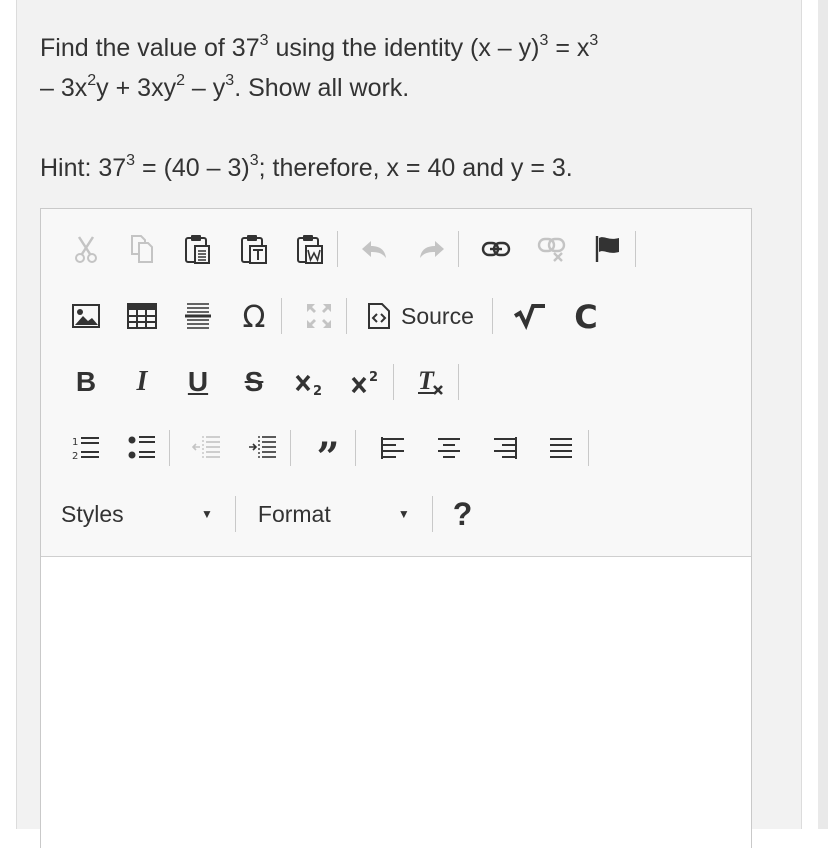  Describe the element at coordinates (198, 382) in the screenshot. I see `underline-button: U` at that location.